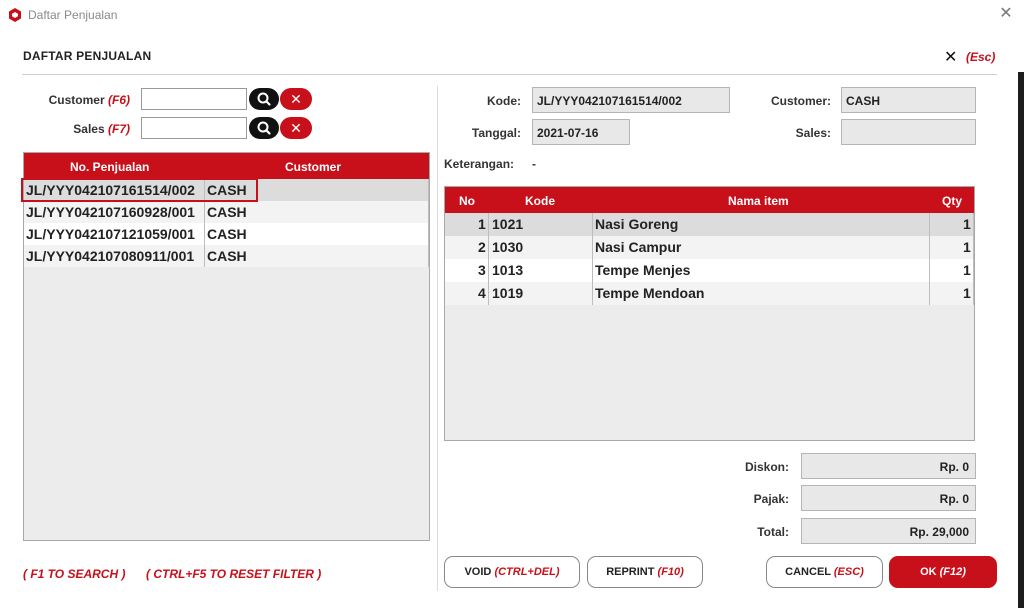 This screenshot has height=608, width=1024. Describe the element at coordinates (800, 101) in the screenshot. I see `customer-label: Customer:` at that location.